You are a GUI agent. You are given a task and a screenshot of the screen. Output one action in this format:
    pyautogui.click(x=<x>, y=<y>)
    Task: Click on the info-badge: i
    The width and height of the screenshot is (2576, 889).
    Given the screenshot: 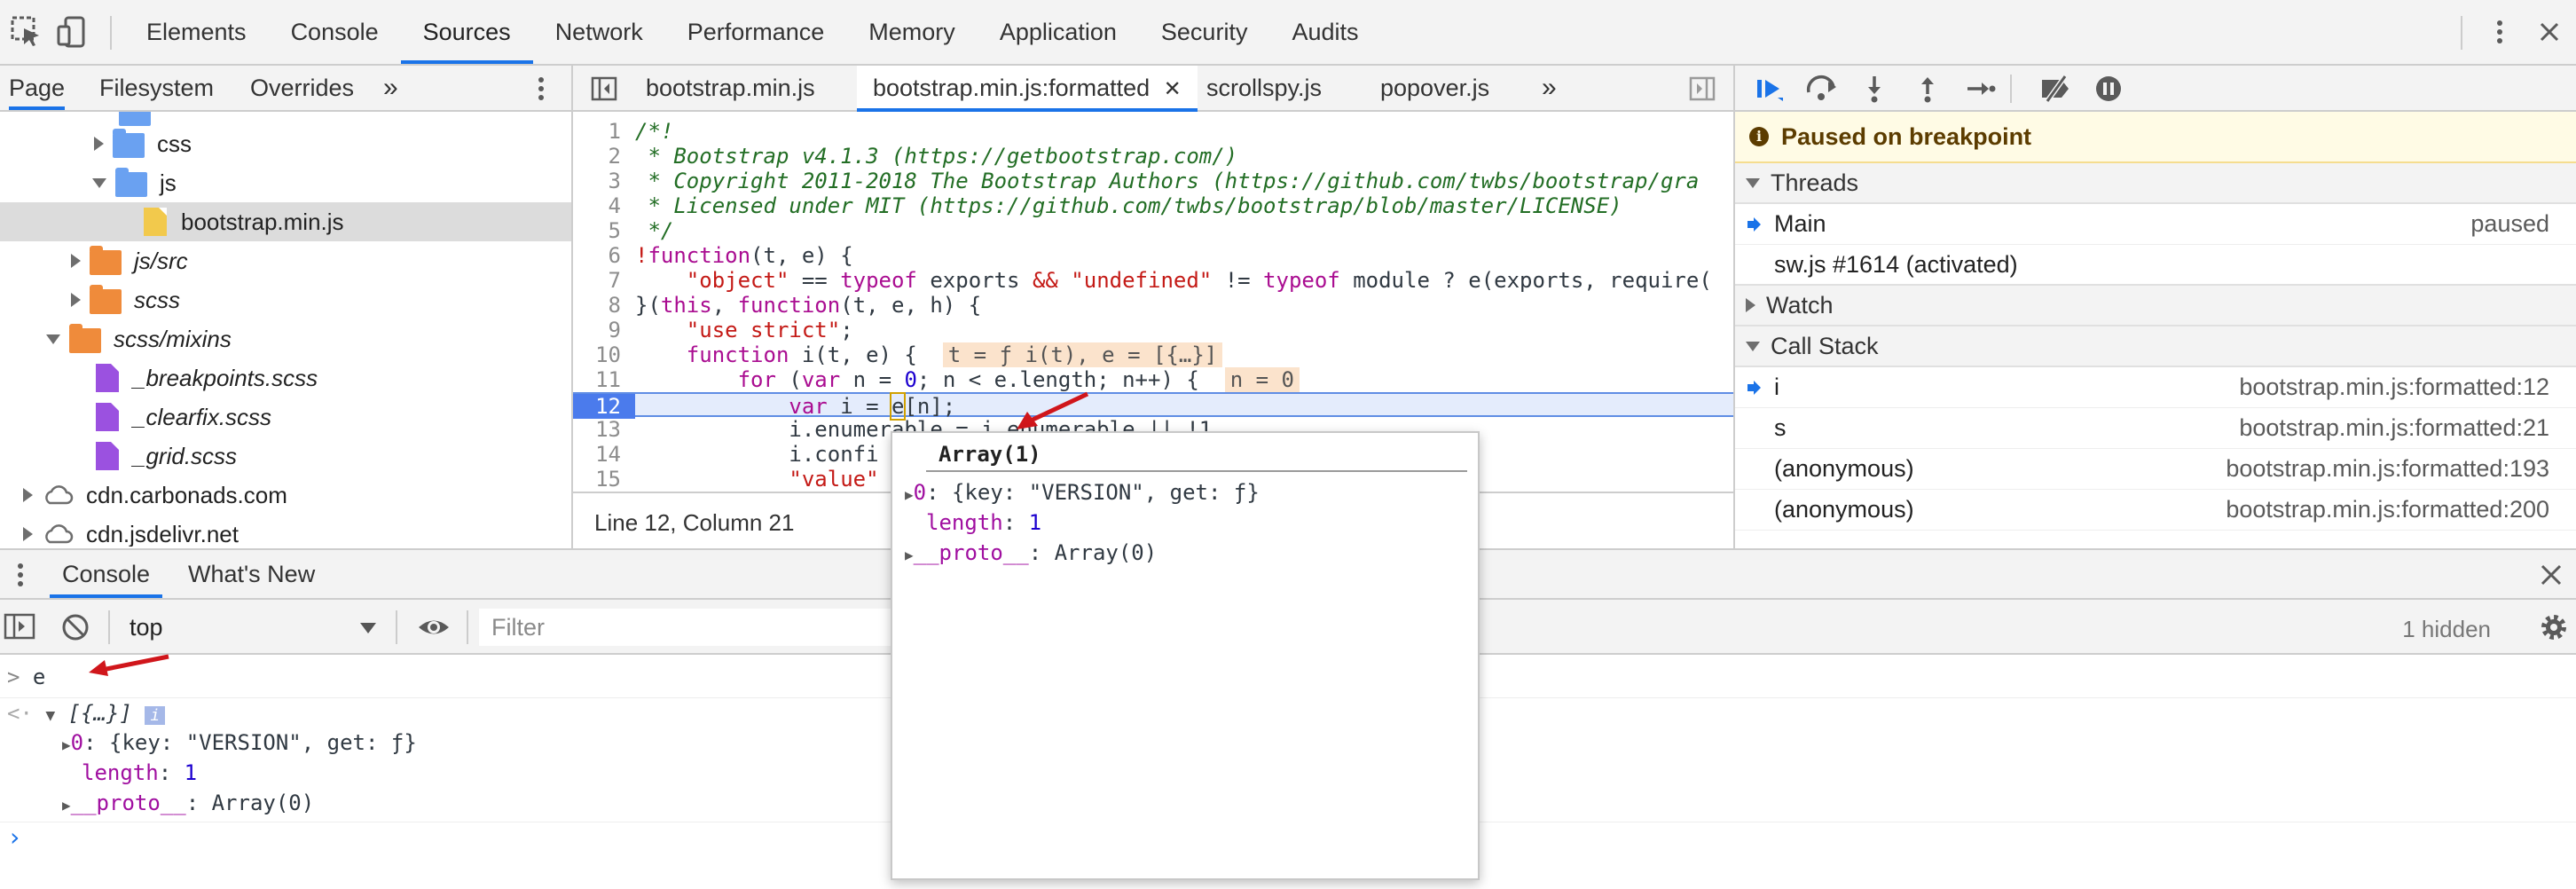 What is the action you would take?
    pyautogui.click(x=155, y=715)
    